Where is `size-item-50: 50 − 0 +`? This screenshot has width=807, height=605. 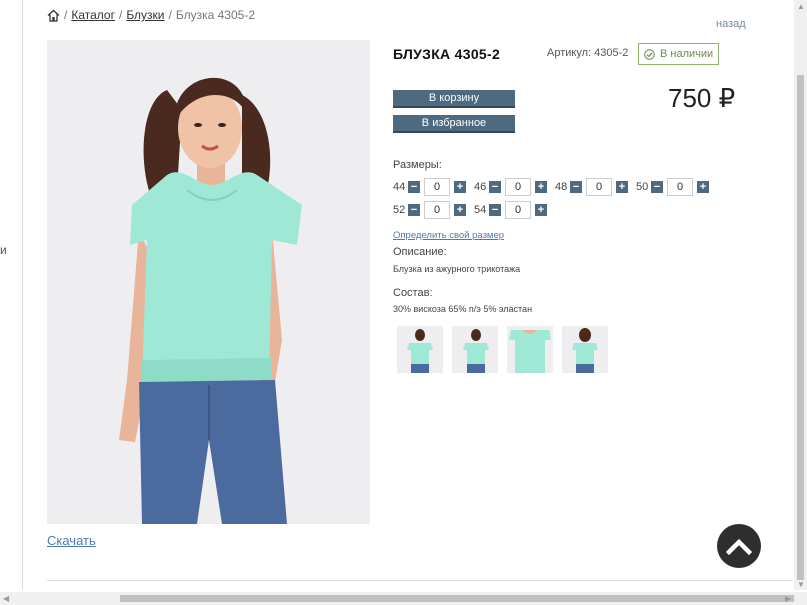 size-item-50: 50 − 0 + is located at coordinates (672, 187).